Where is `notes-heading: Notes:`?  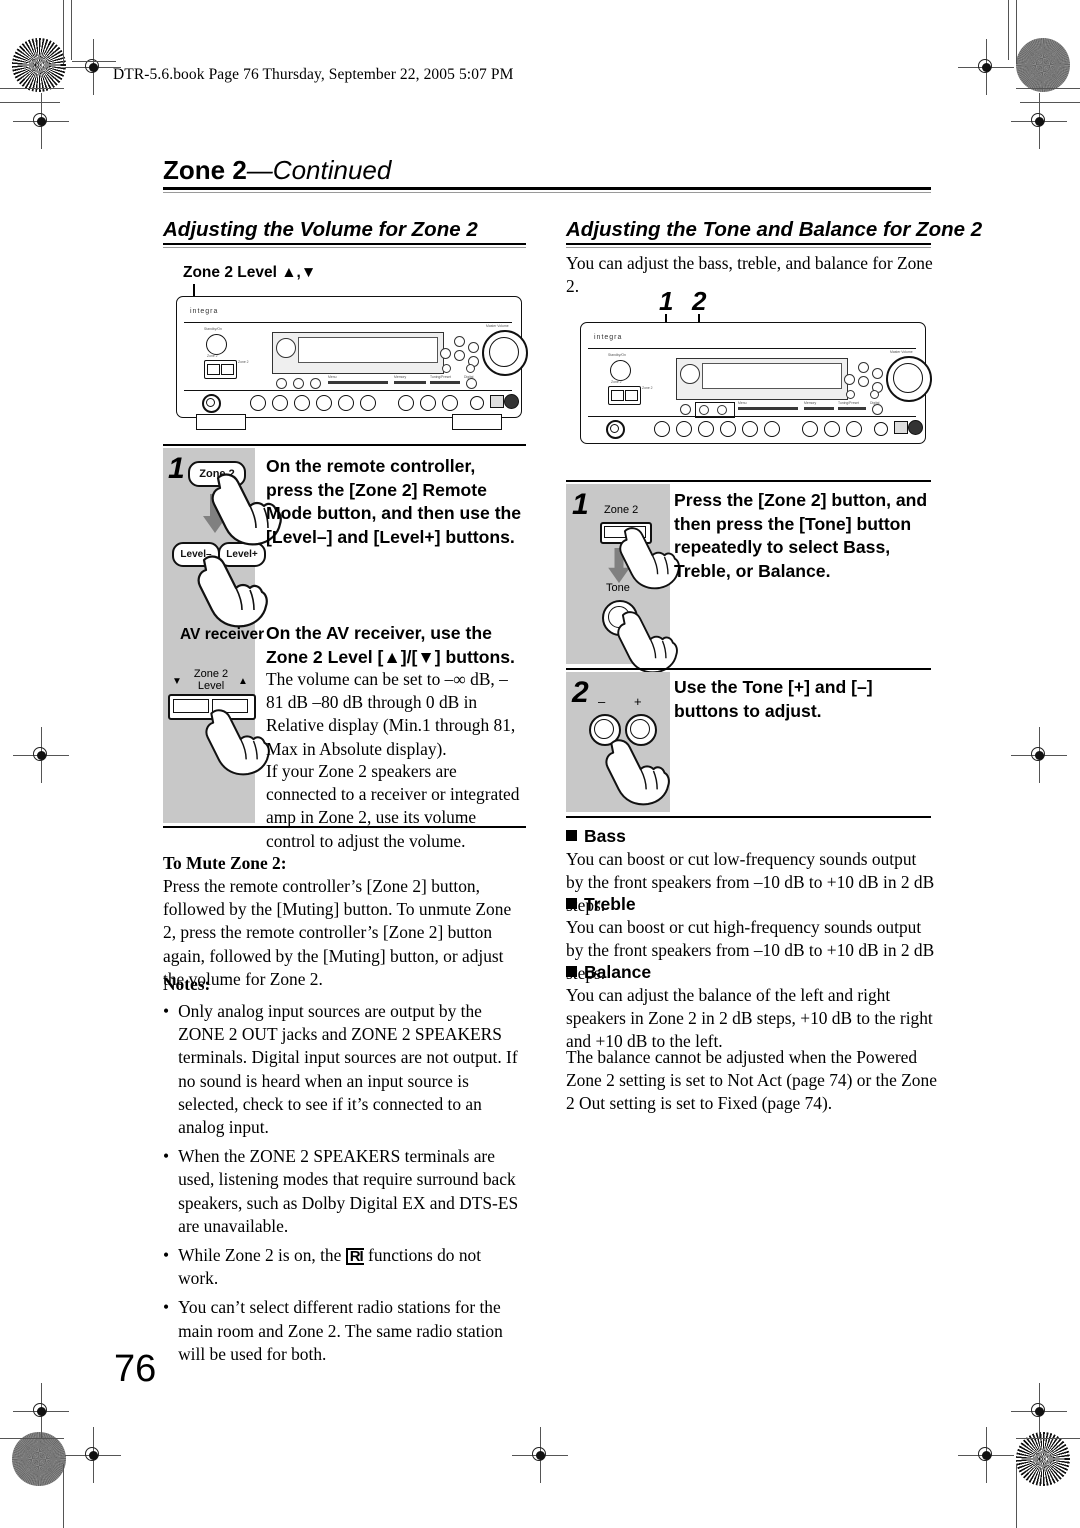
notes-heading: Notes: is located at coordinates (187, 984).